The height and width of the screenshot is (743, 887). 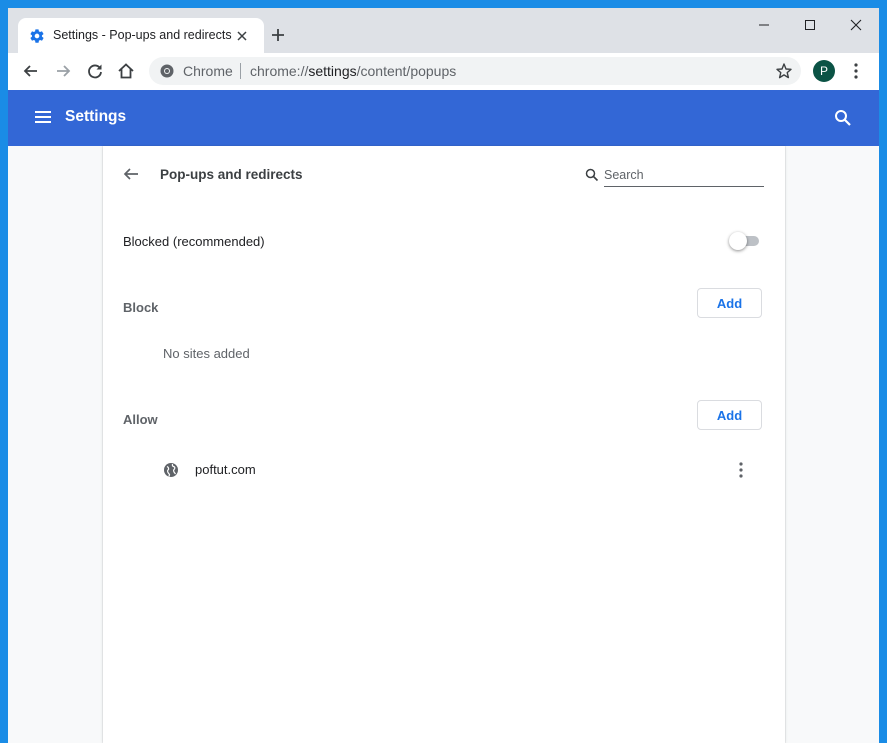 I want to click on more-vert-icon, so click(x=856, y=71).